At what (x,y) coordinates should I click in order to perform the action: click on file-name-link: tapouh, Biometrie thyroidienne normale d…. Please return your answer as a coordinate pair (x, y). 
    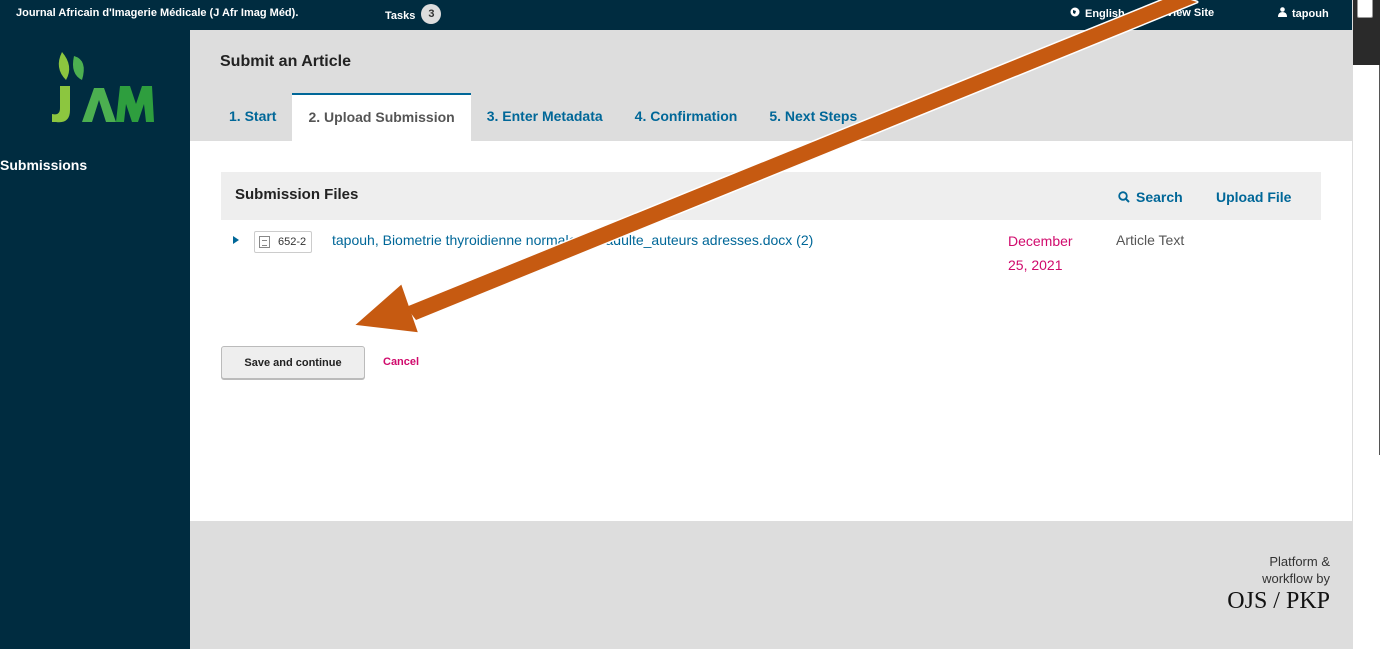
    Looking at the image, I should click on (572, 240).